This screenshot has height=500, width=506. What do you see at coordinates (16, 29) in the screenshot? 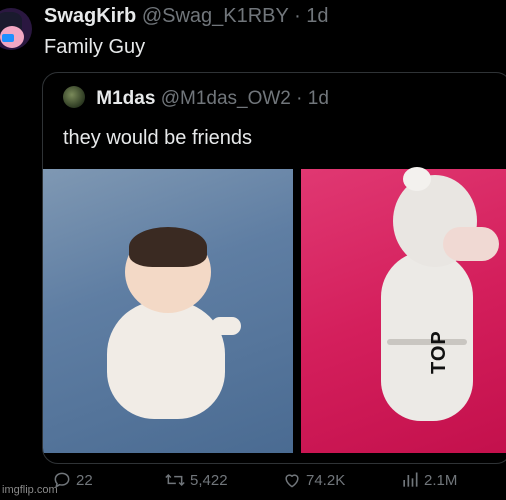
I see `avatar` at bounding box center [16, 29].